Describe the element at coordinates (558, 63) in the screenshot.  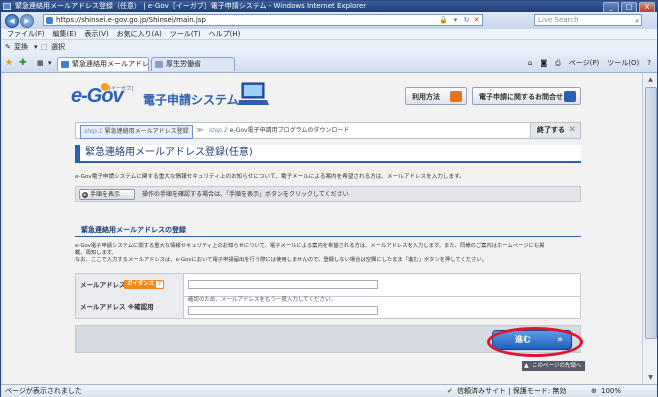
I see `print-icon: ⎙` at that location.